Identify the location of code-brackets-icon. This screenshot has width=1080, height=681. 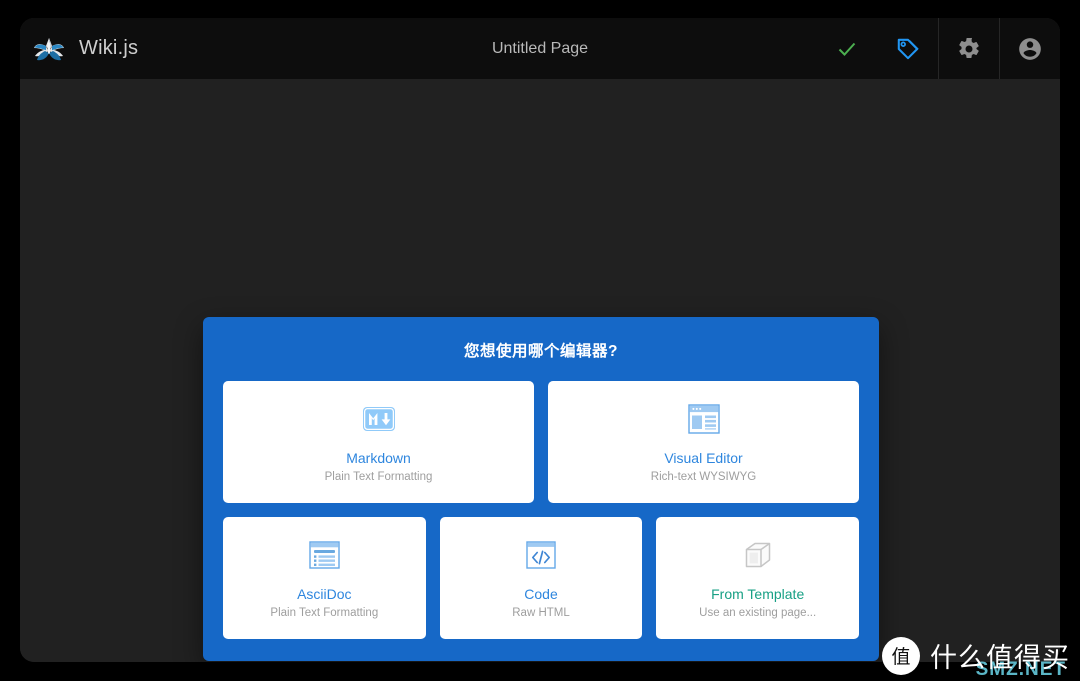
(541, 555).